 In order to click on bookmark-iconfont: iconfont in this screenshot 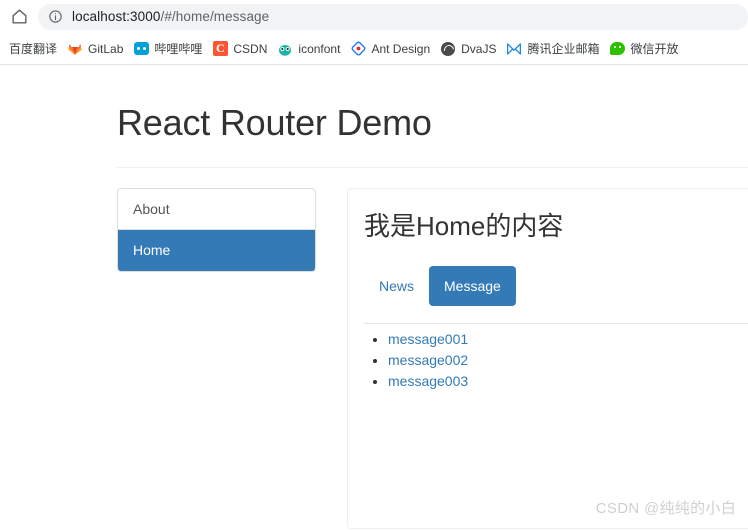, I will do `click(308, 48)`.